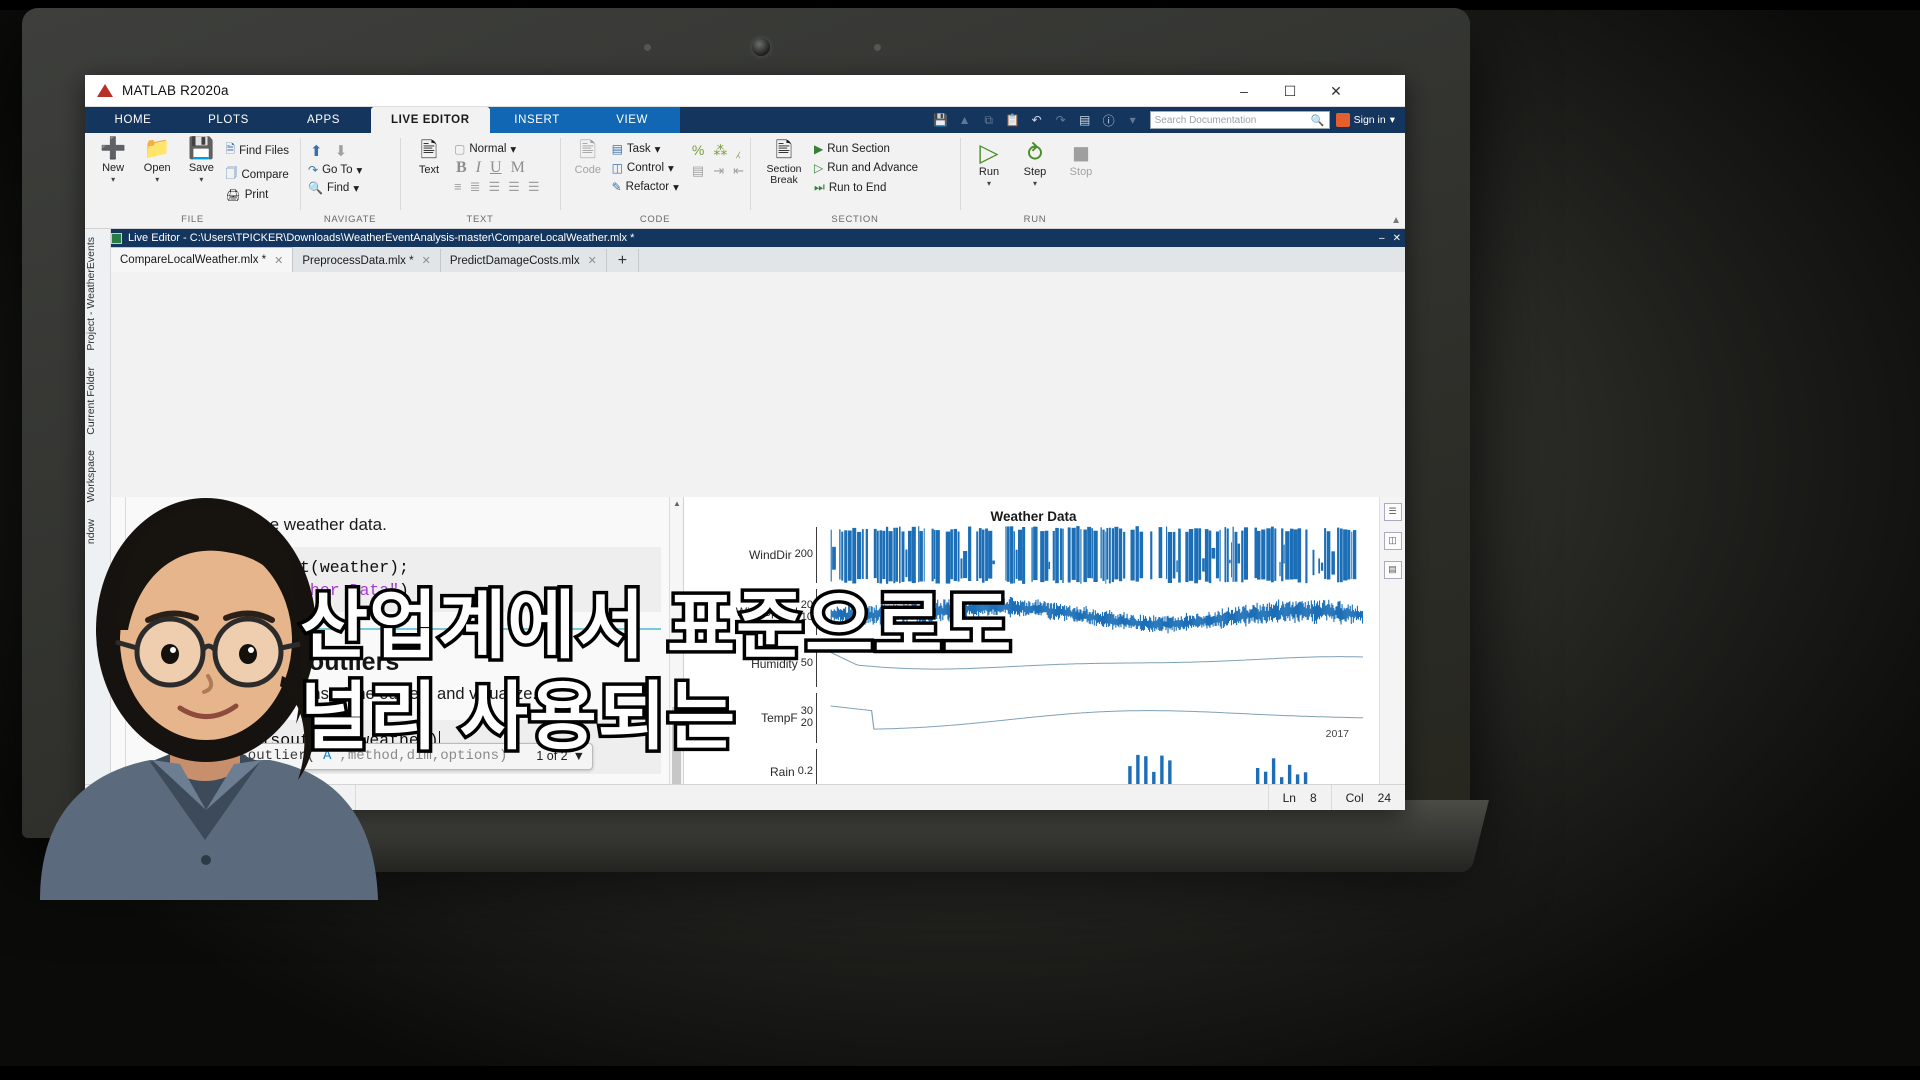  What do you see at coordinates (537, 120) in the screenshot?
I see `tab-insert: INSERT` at bounding box center [537, 120].